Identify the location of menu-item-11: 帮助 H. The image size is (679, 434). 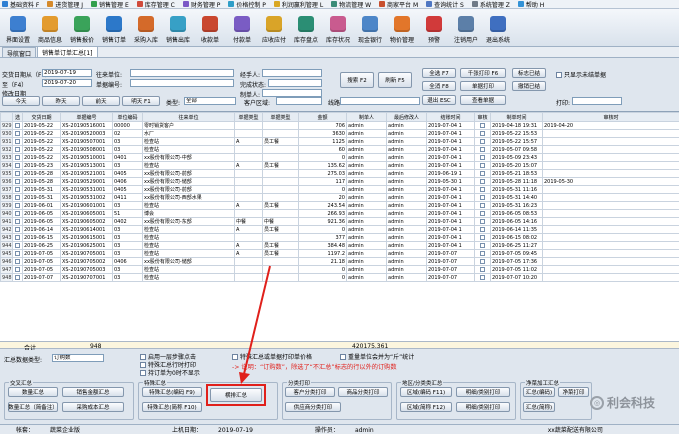
(533, 4).